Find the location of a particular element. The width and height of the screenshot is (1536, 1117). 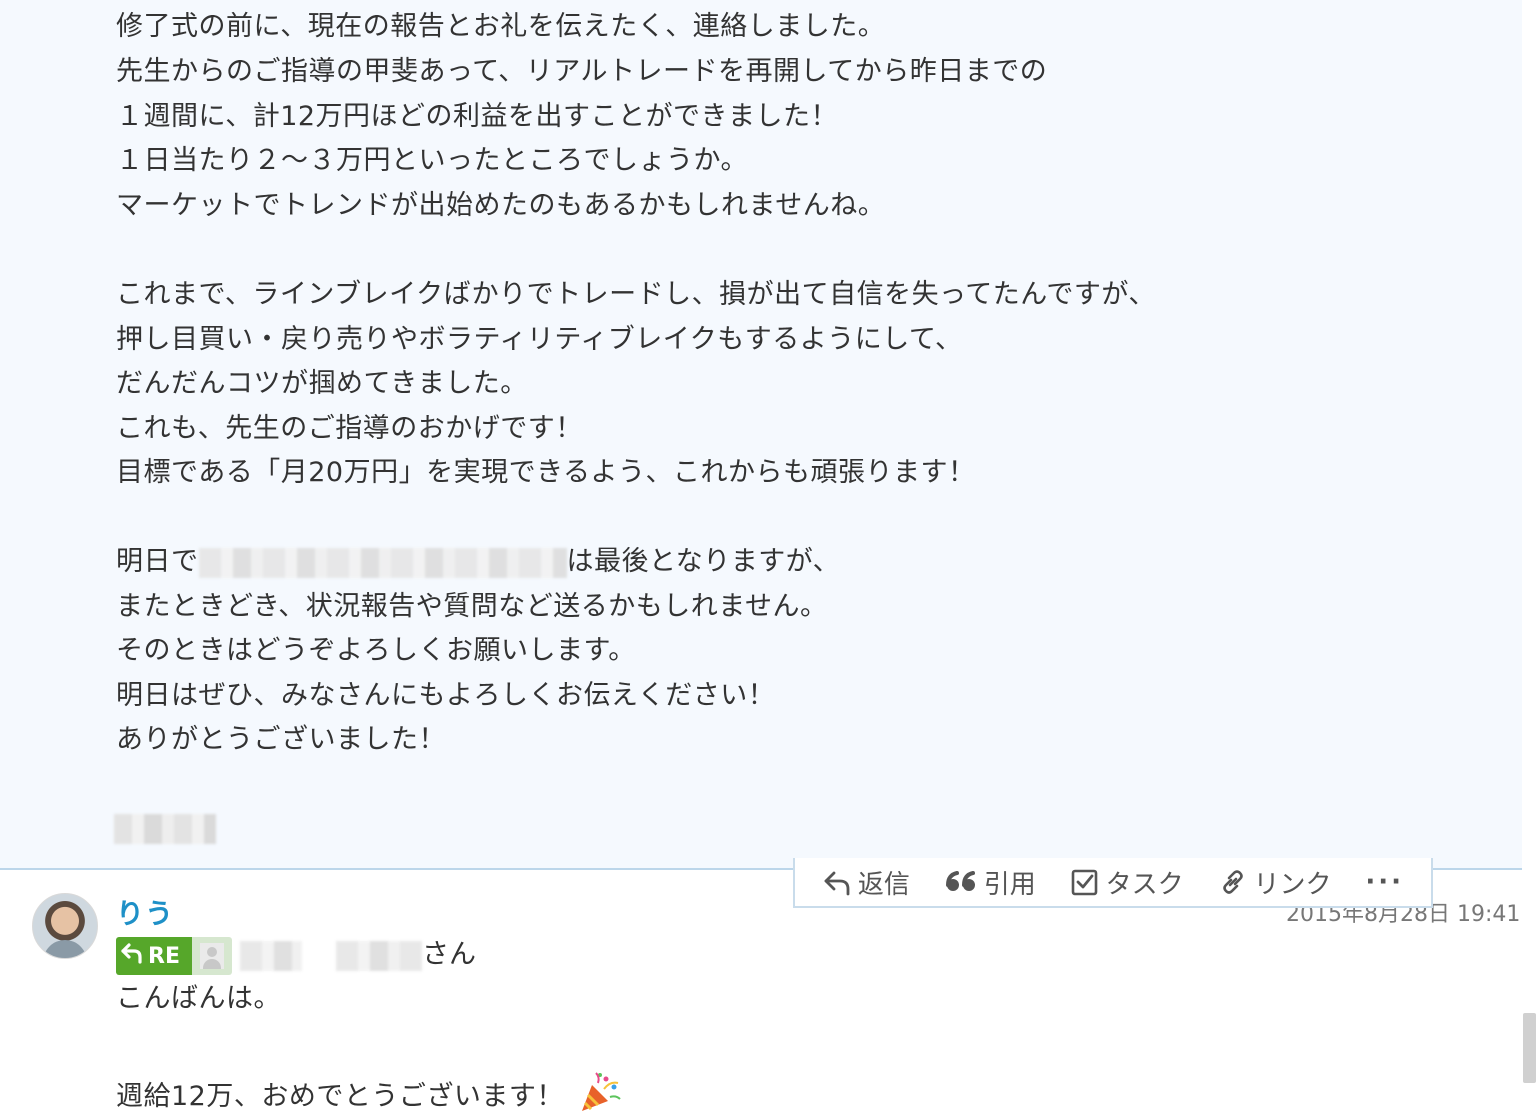

message-line: 明日はぜひ、みなさんにもよろしくお伝えください！ is located at coordinates (446, 695).